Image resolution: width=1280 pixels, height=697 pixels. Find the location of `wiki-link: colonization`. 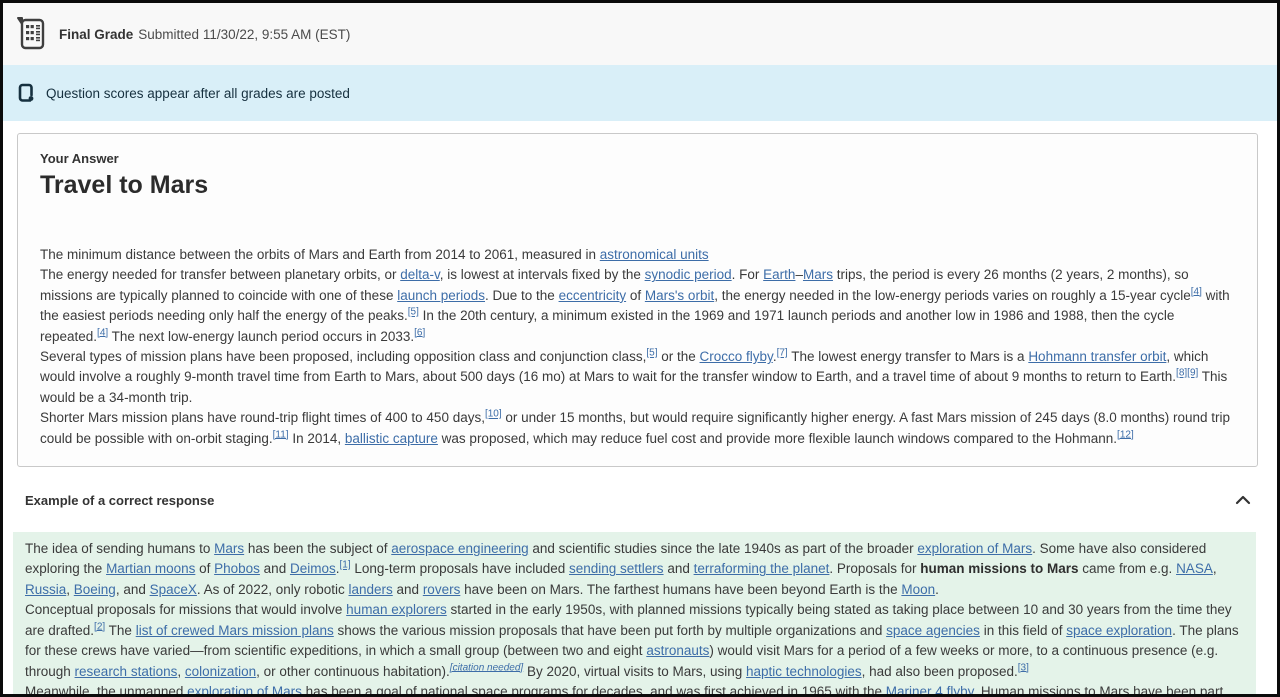

wiki-link: colonization is located at coordinates (220, 671).